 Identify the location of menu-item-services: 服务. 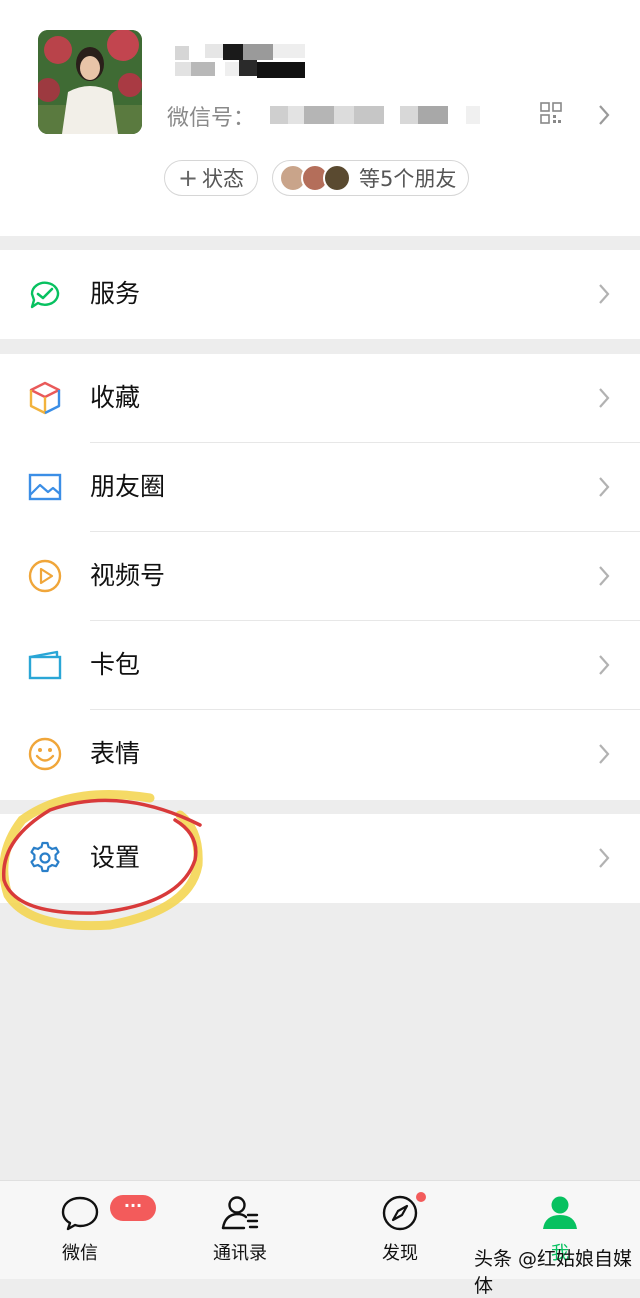
(320, 294).